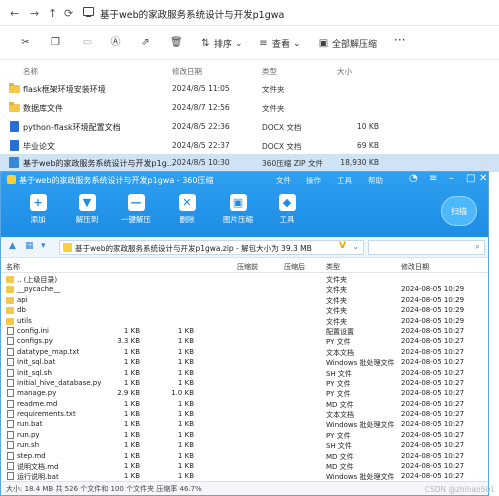 This screenshot has width=499, height=496. What do you see at coordinates (477, 247) in the screenshot?
I see `search-icon: ⌕` at bounding box center [477, 247].